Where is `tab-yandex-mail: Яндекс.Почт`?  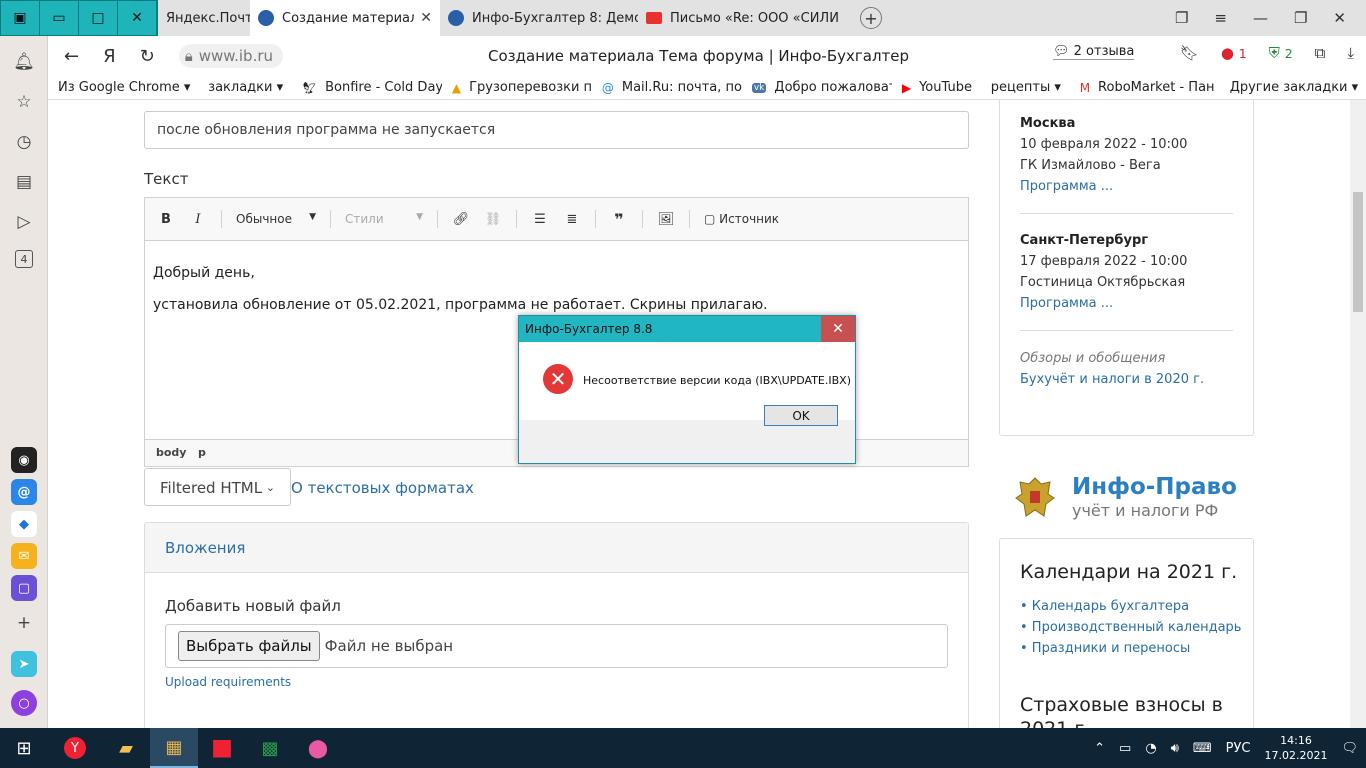
tab-yandex-mail: Яндекс.Почт is located at coordinates (204, 18).